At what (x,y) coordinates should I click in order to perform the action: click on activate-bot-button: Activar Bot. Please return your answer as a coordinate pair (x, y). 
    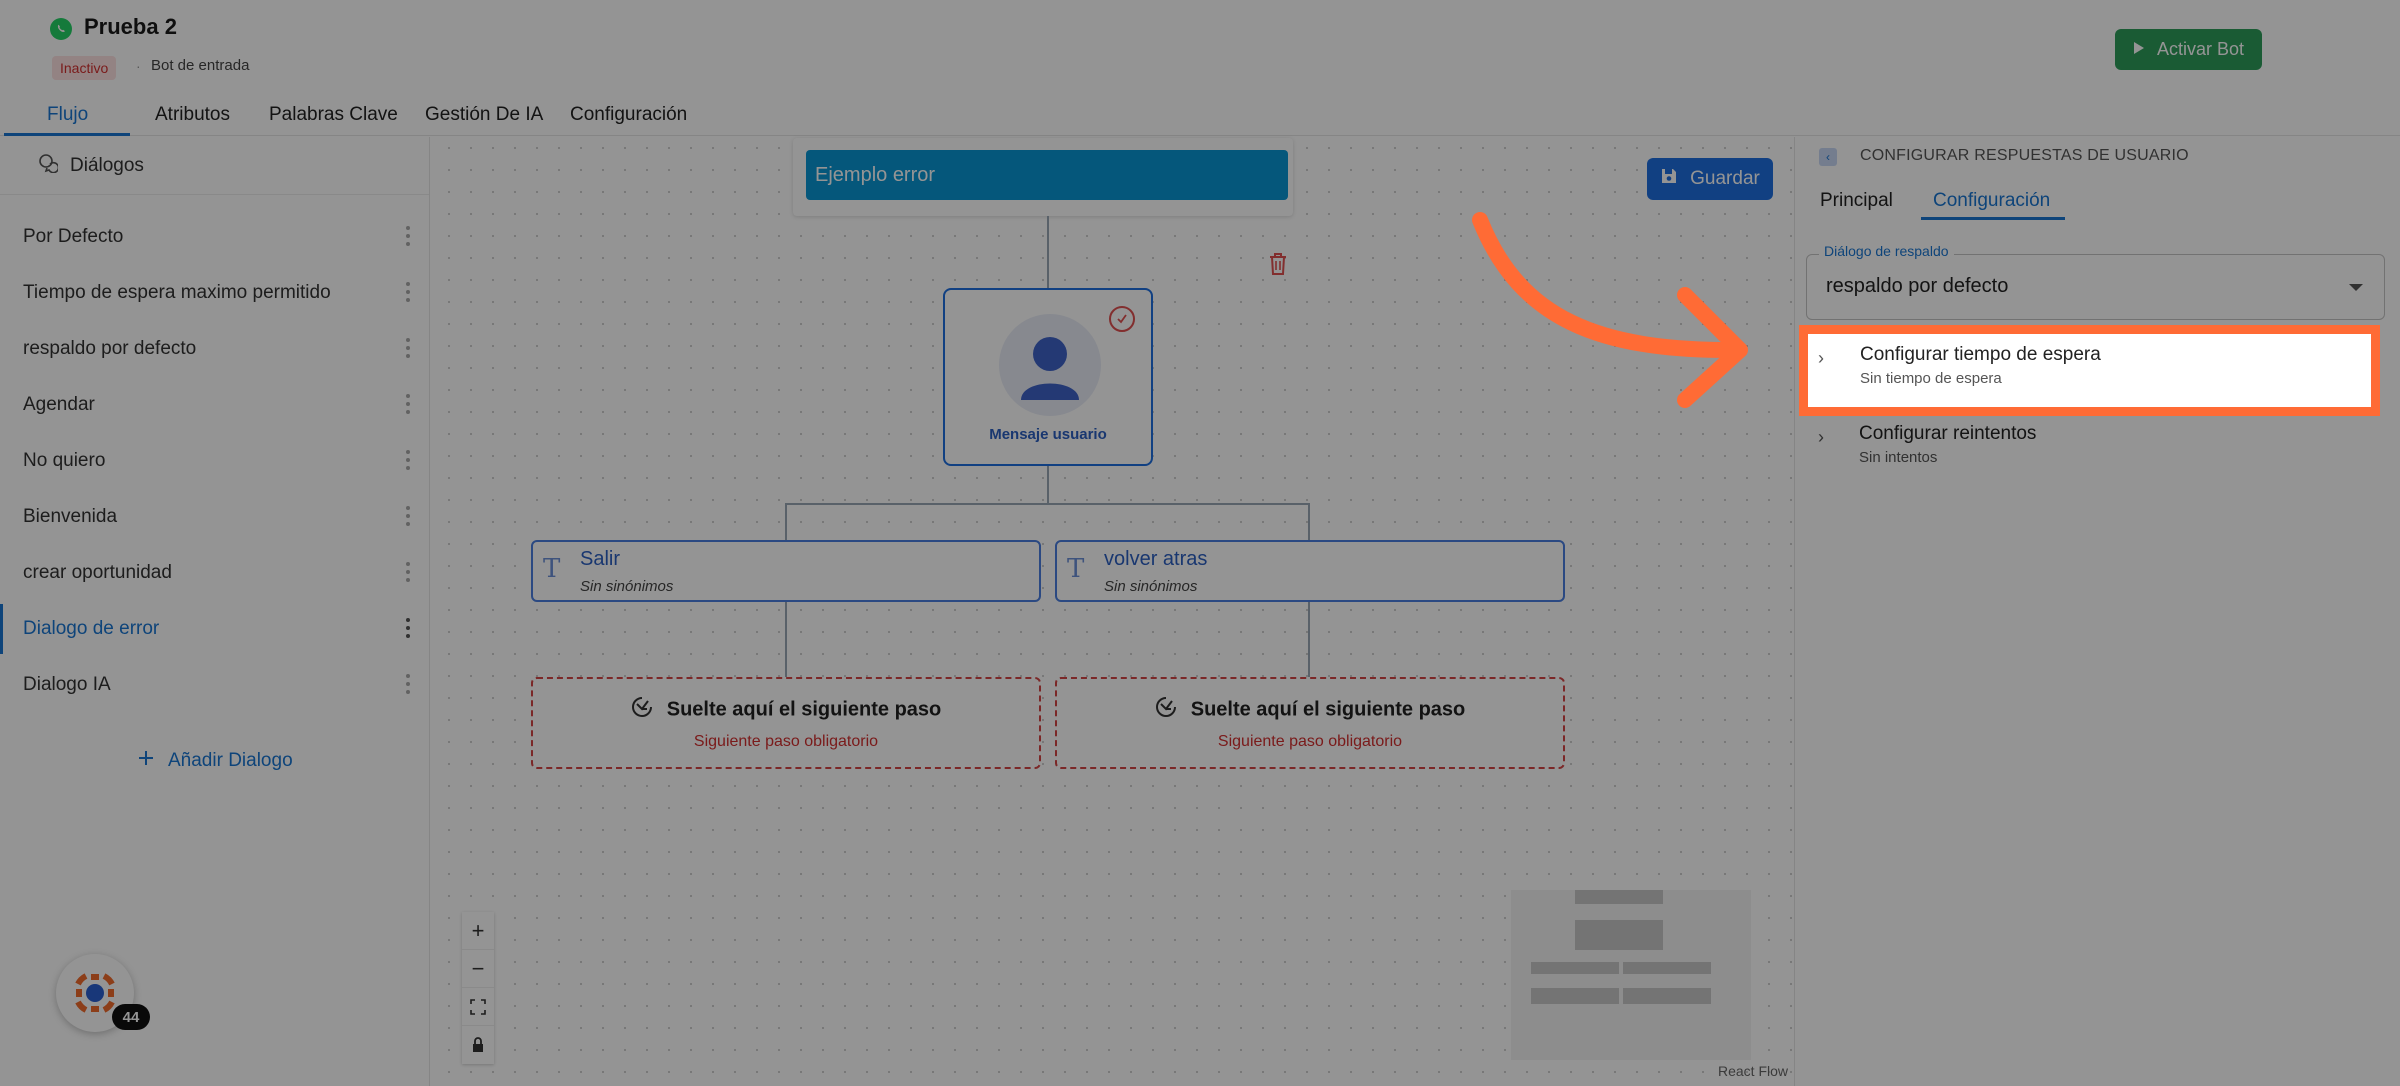
    Looking at the image, I should click on (2188, 49).